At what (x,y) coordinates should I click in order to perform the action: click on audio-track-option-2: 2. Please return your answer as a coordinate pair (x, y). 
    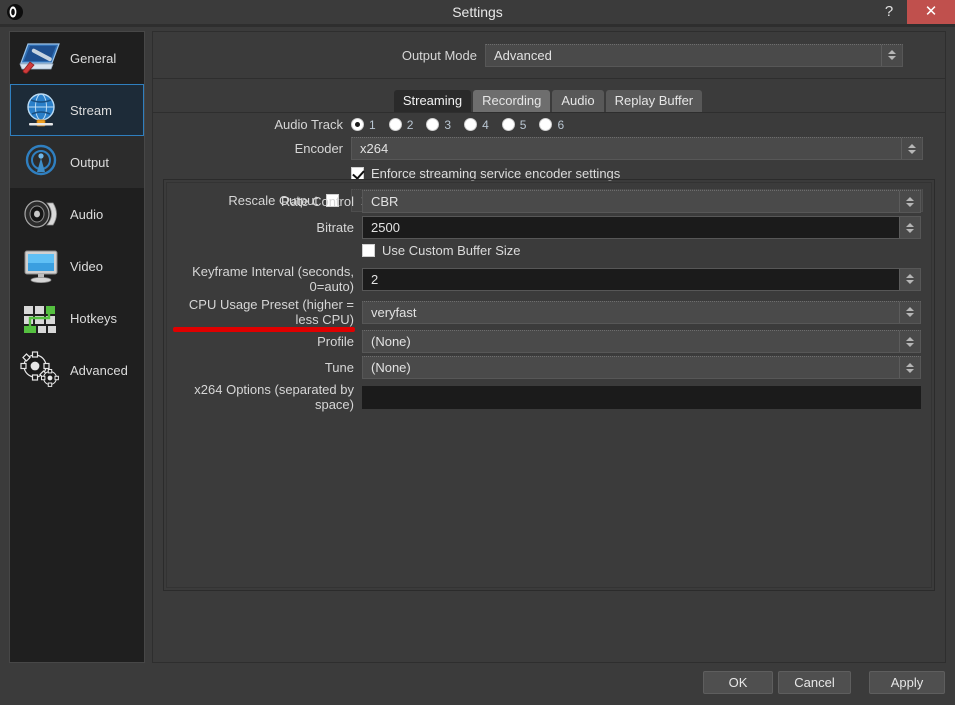
    Looking at the image, I should click on (401, 124).